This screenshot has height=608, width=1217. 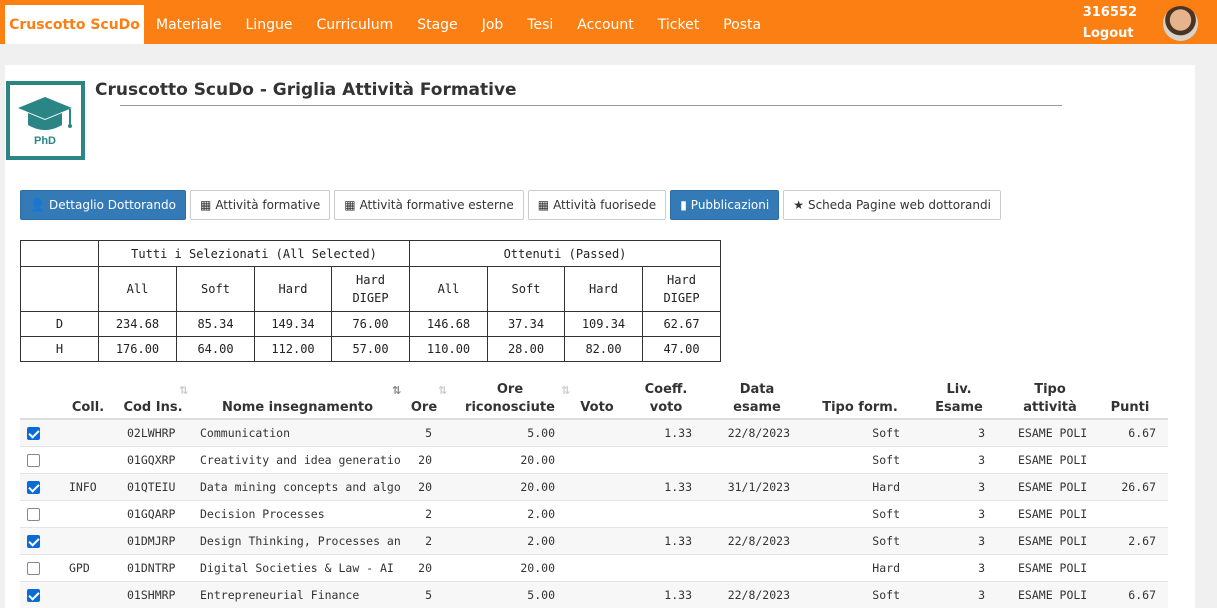 I want to click on summary-cell: 110.00, so click(x=448, y=349).